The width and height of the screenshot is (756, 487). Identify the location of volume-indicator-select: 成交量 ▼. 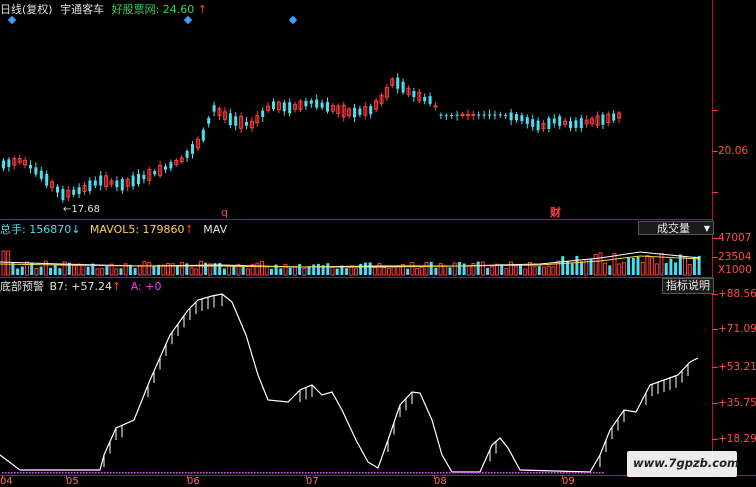
(676, 228).